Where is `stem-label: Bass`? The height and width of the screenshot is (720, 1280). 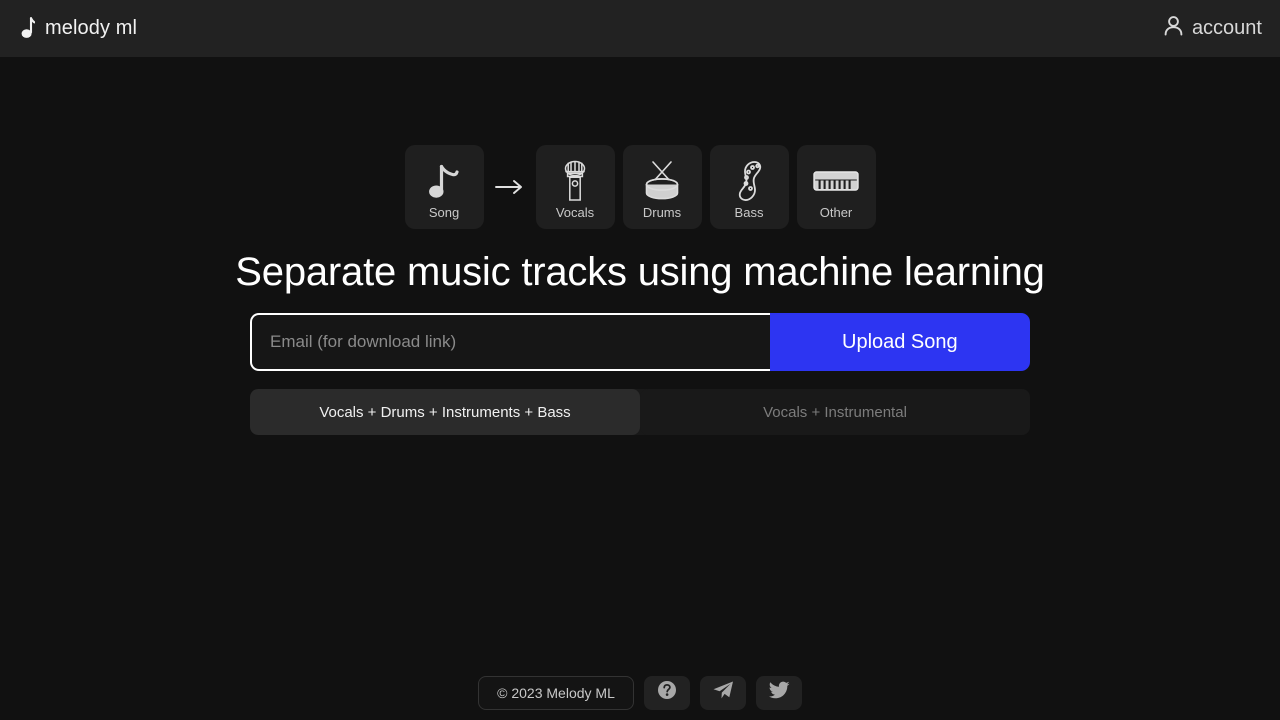 stem-label: Bass is located at coordinates (749, 212).